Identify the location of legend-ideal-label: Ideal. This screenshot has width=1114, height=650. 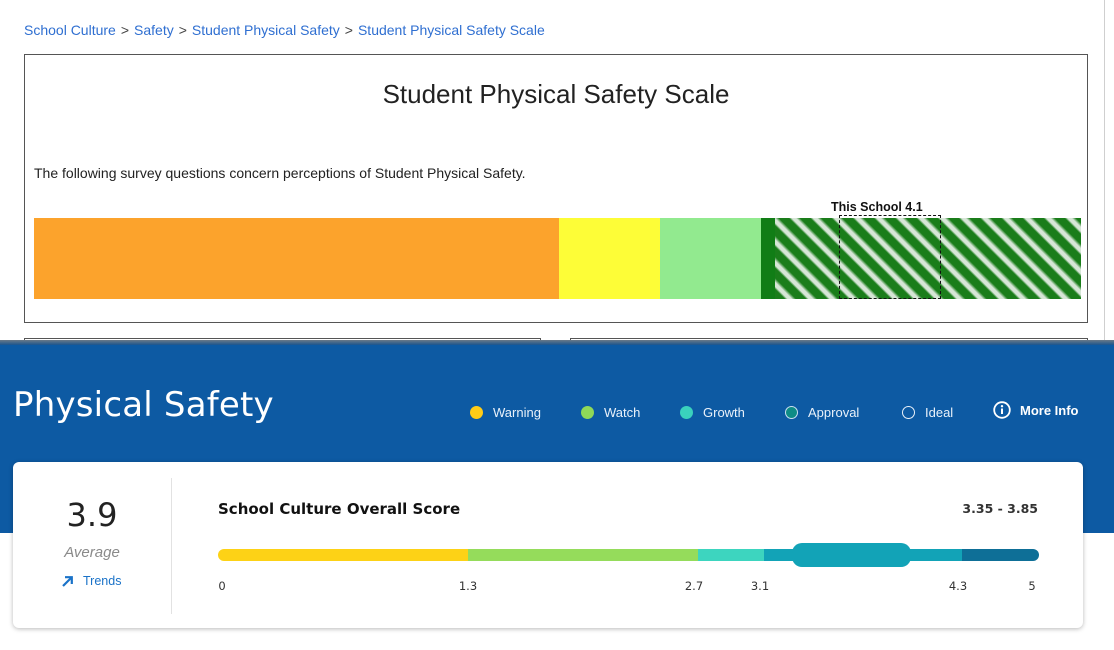
(939, 412).